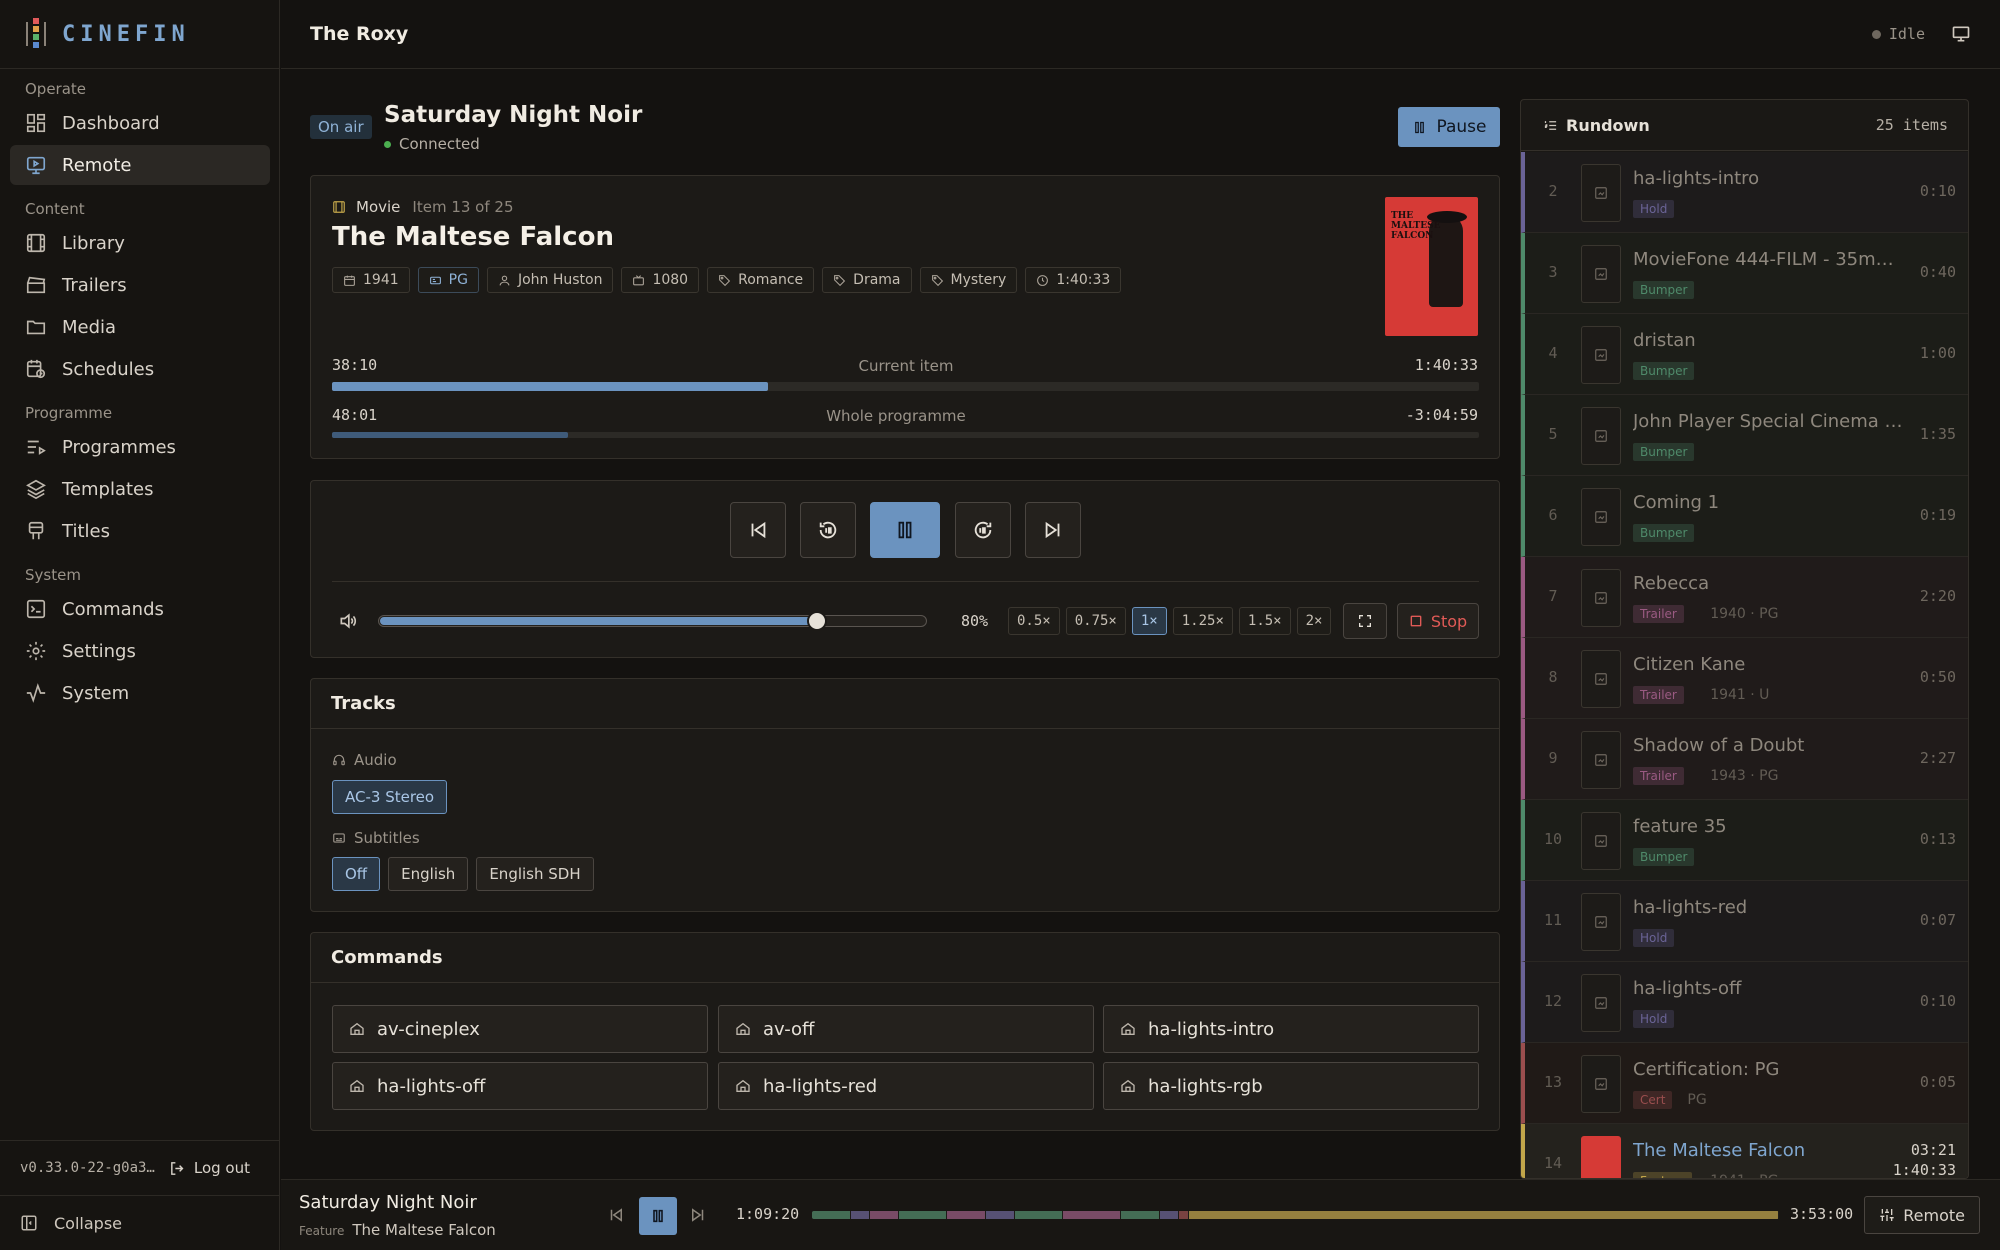  What do you see at coordinates (520, 1029) in the screenshot?
I see `command-av-cineplex-button: av-cineplex` at bounding box center [520, 1029].